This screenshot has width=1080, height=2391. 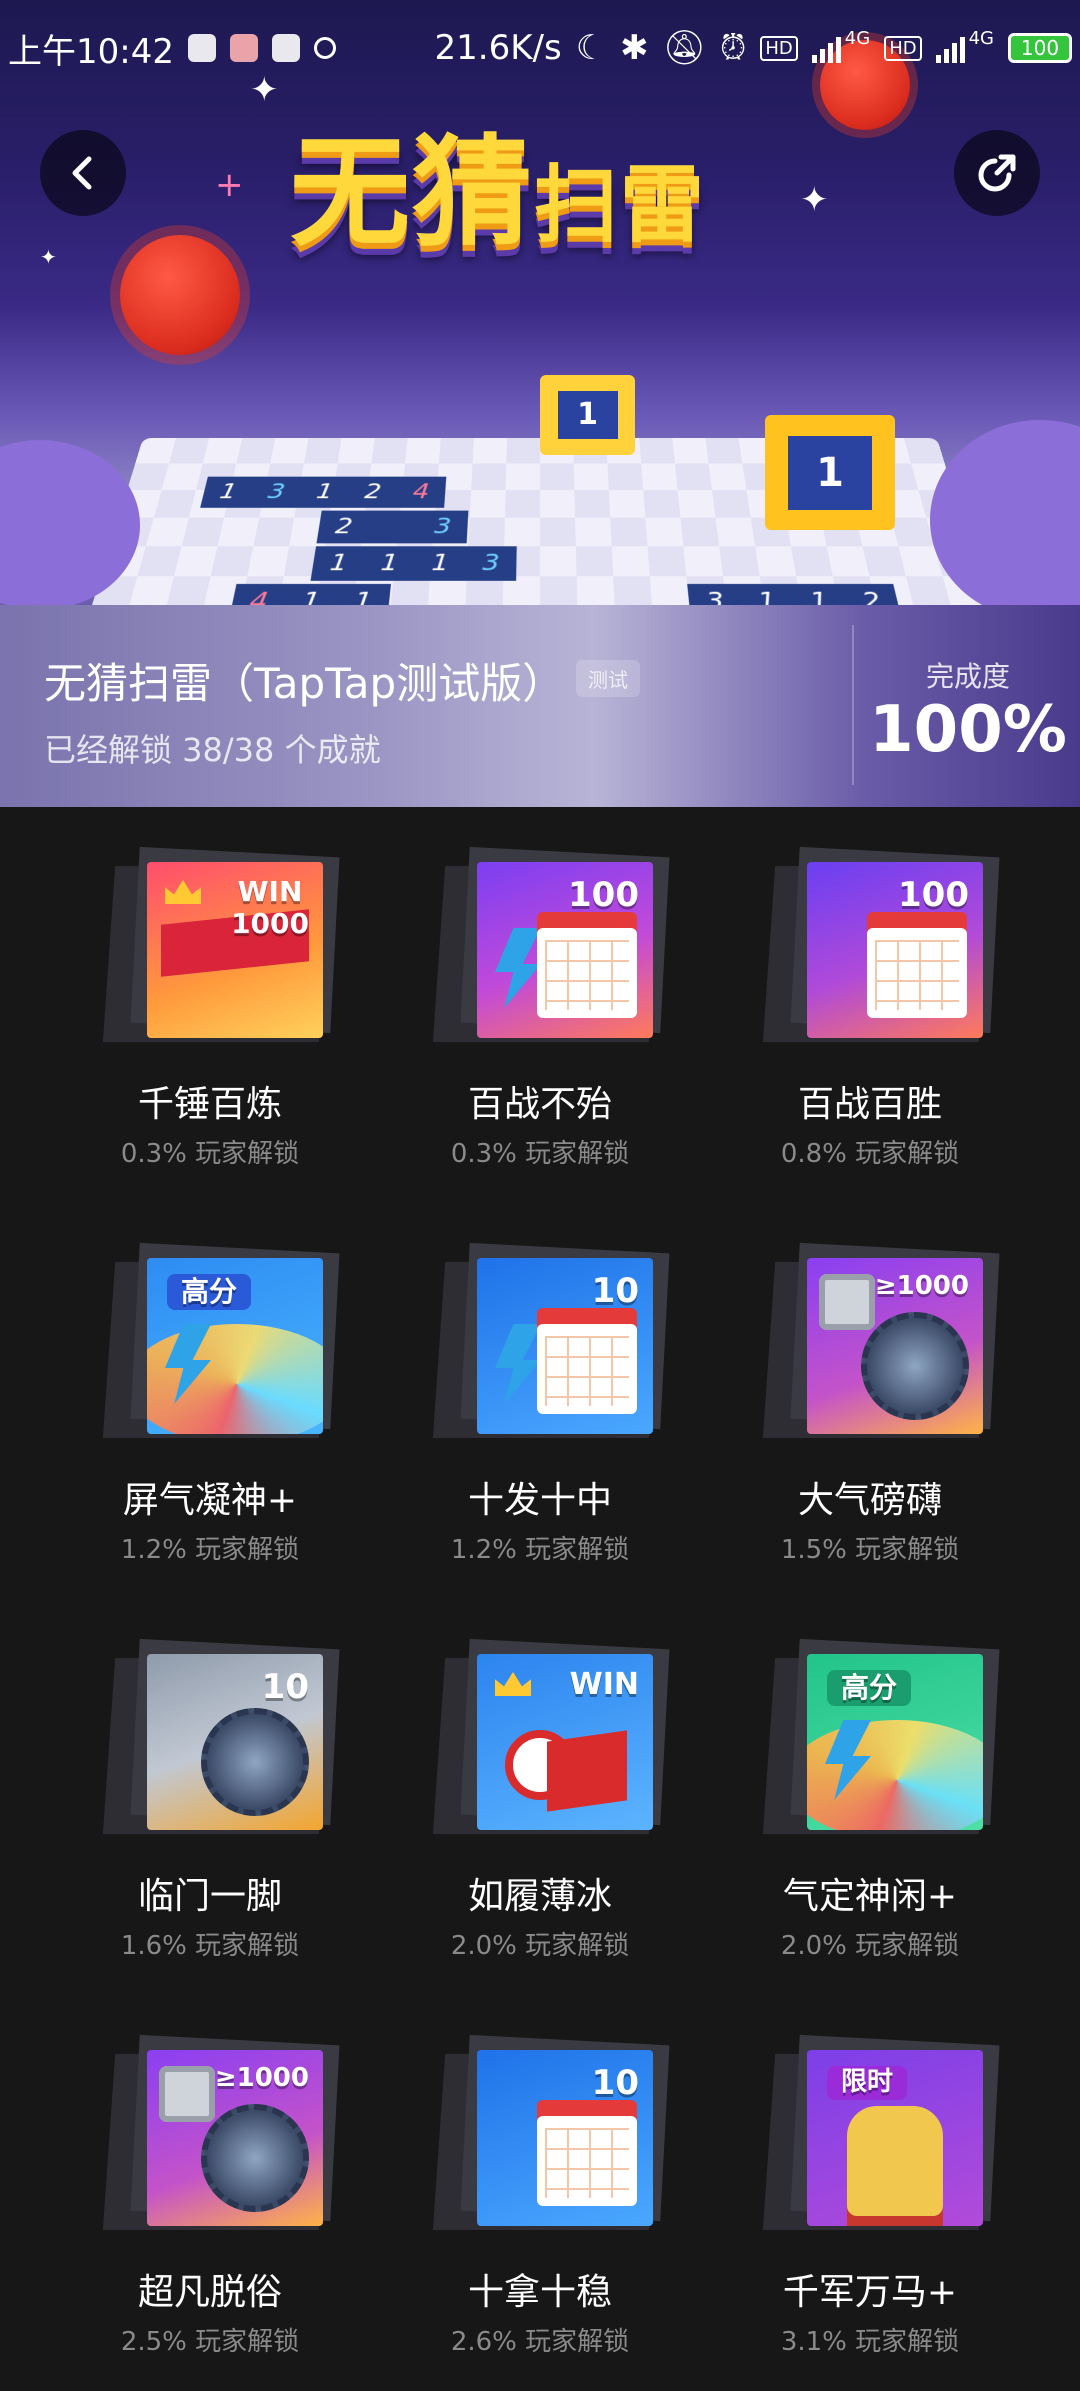 I want to click on network-speed: 21.6K/s, so click(x=498, y=48).